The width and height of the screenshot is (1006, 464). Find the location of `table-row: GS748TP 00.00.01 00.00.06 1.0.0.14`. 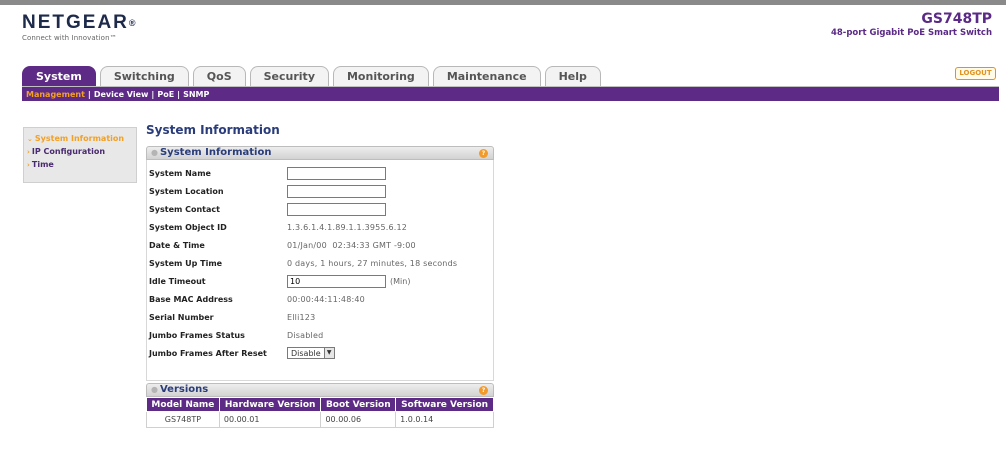

table-row: GS748TP 00.00.01 00.00.06 1.0.0.14 is located at coordinates (320, 419).